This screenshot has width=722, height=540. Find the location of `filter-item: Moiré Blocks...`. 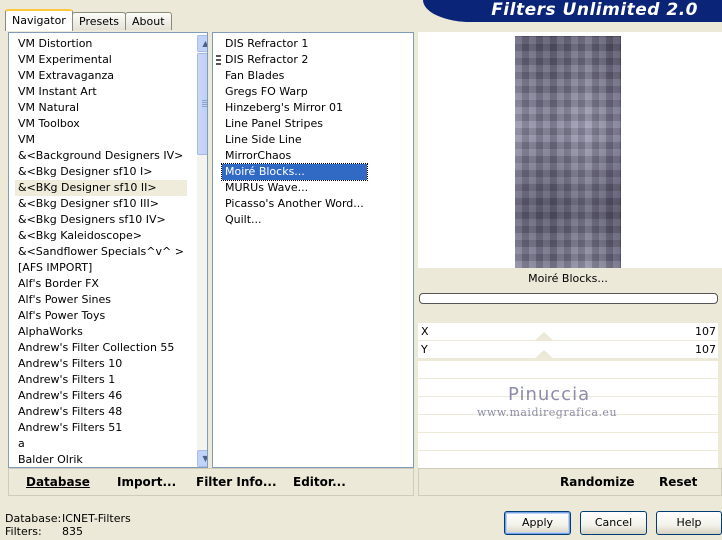

filter-item: Moiré Blocks... is located at coordinates (294, 172).